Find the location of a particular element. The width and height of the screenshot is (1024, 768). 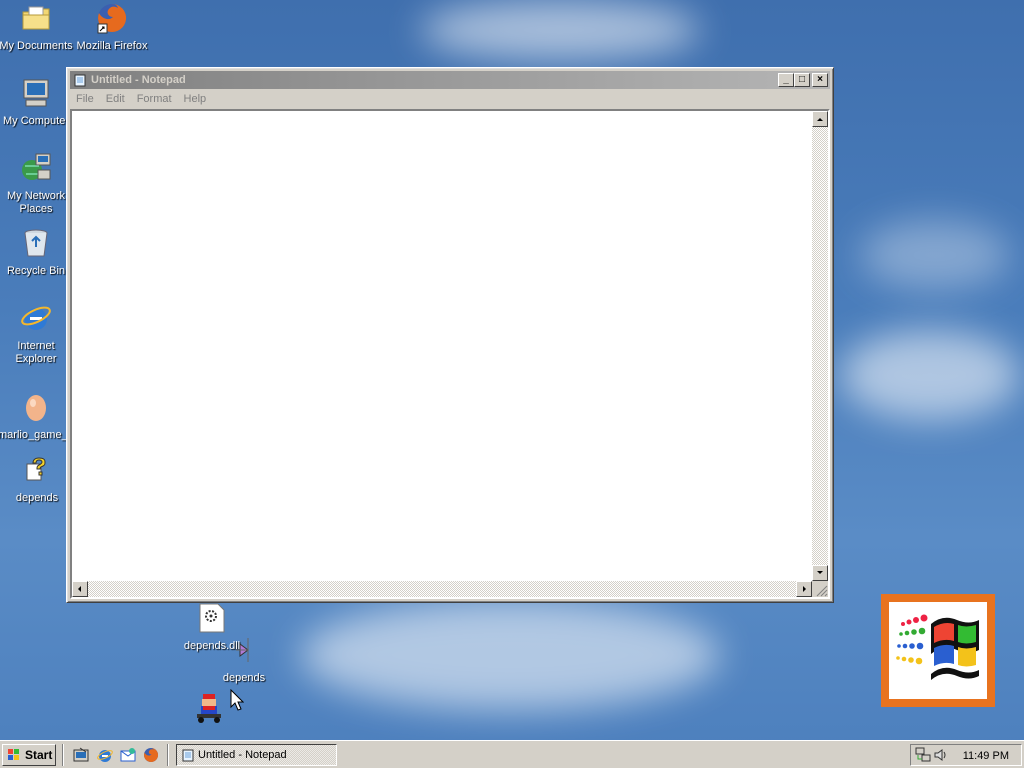

windows-logo-box is located at coordinates (938, 650).